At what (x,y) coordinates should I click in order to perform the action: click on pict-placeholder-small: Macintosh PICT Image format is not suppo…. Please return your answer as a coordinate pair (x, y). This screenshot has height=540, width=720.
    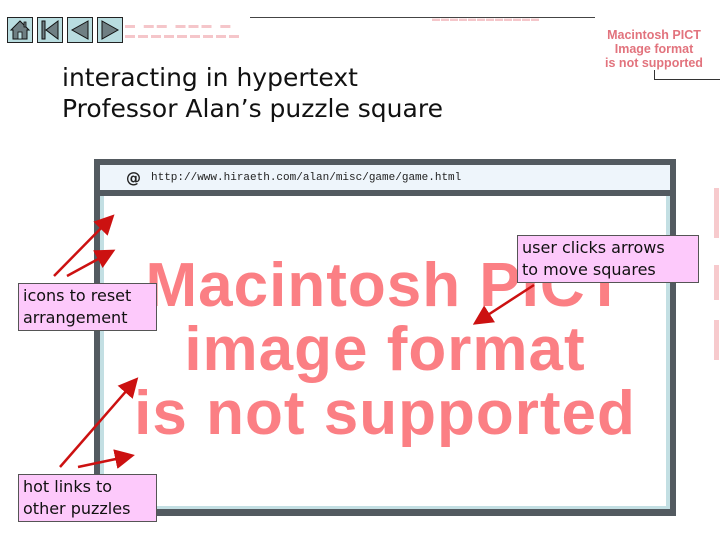
    Looking at the image, I should click on (654, 49).